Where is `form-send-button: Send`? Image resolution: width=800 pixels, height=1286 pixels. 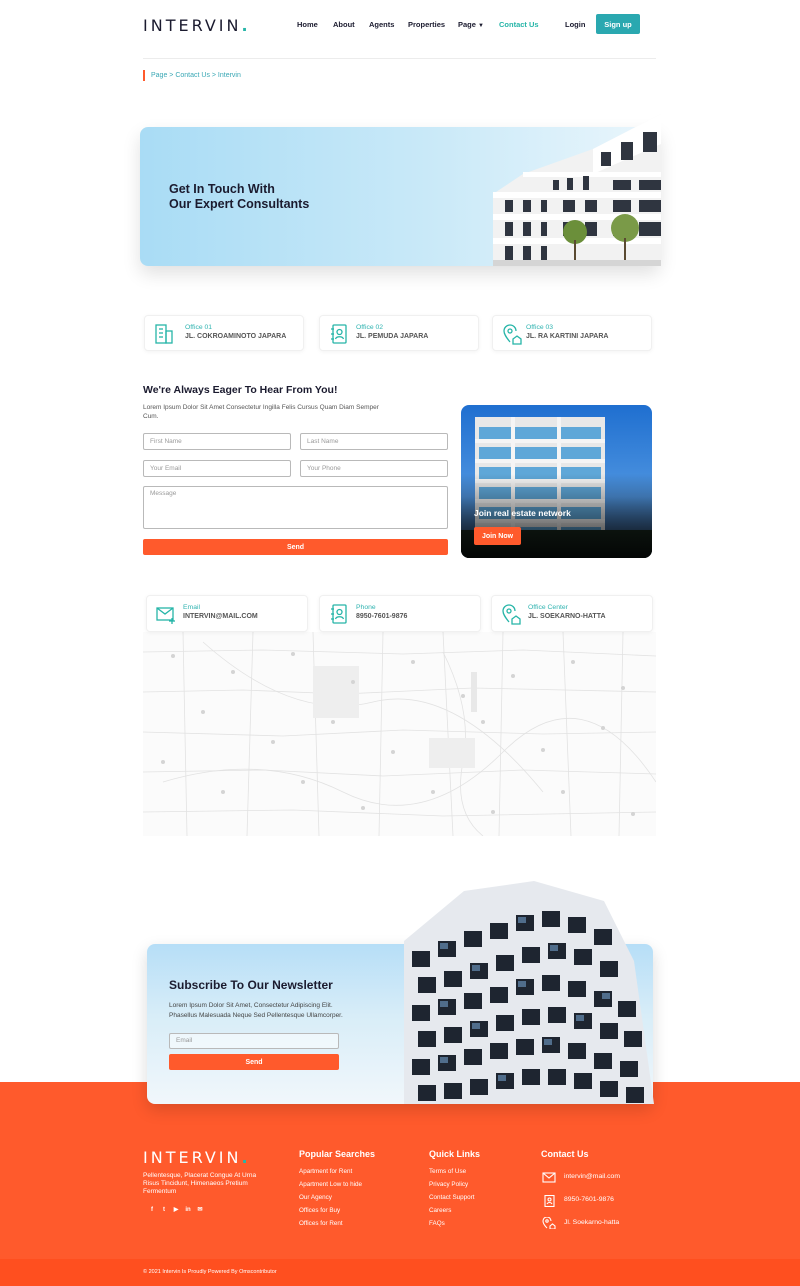
form-send-button: Send is located at coordinates (295, 547).